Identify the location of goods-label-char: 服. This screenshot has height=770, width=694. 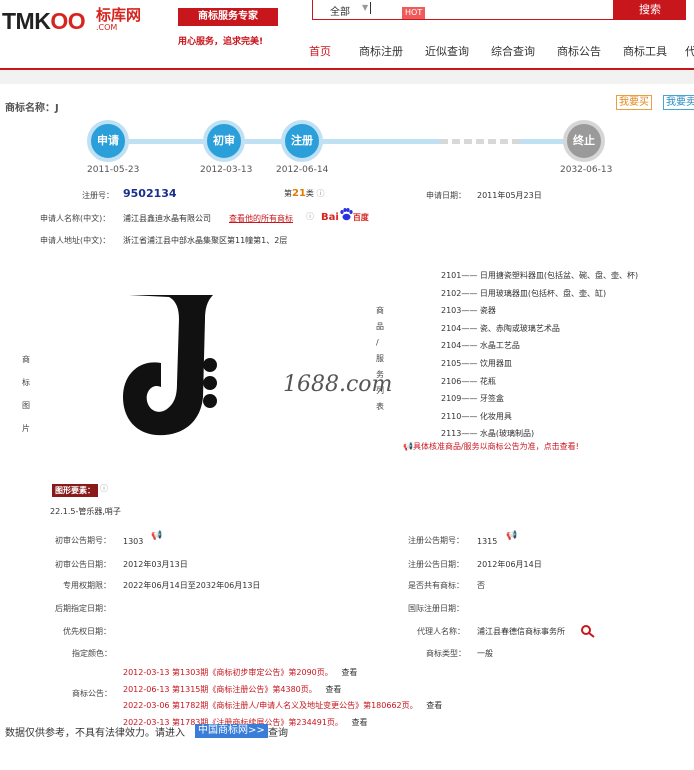
(380, 358).